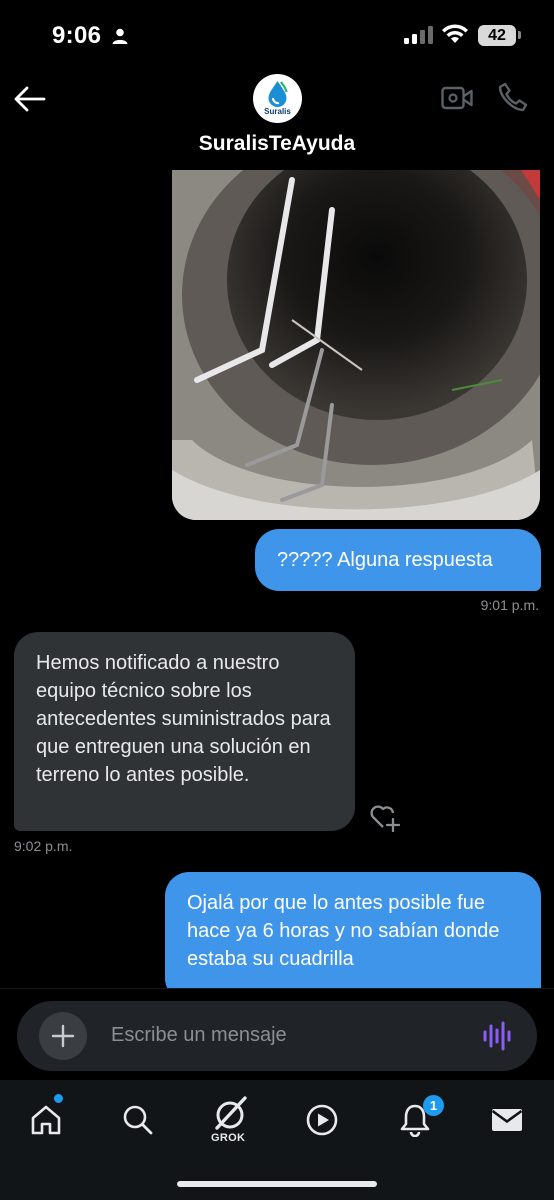  I want to click on grok-label: GROK, so click(228, 1138).